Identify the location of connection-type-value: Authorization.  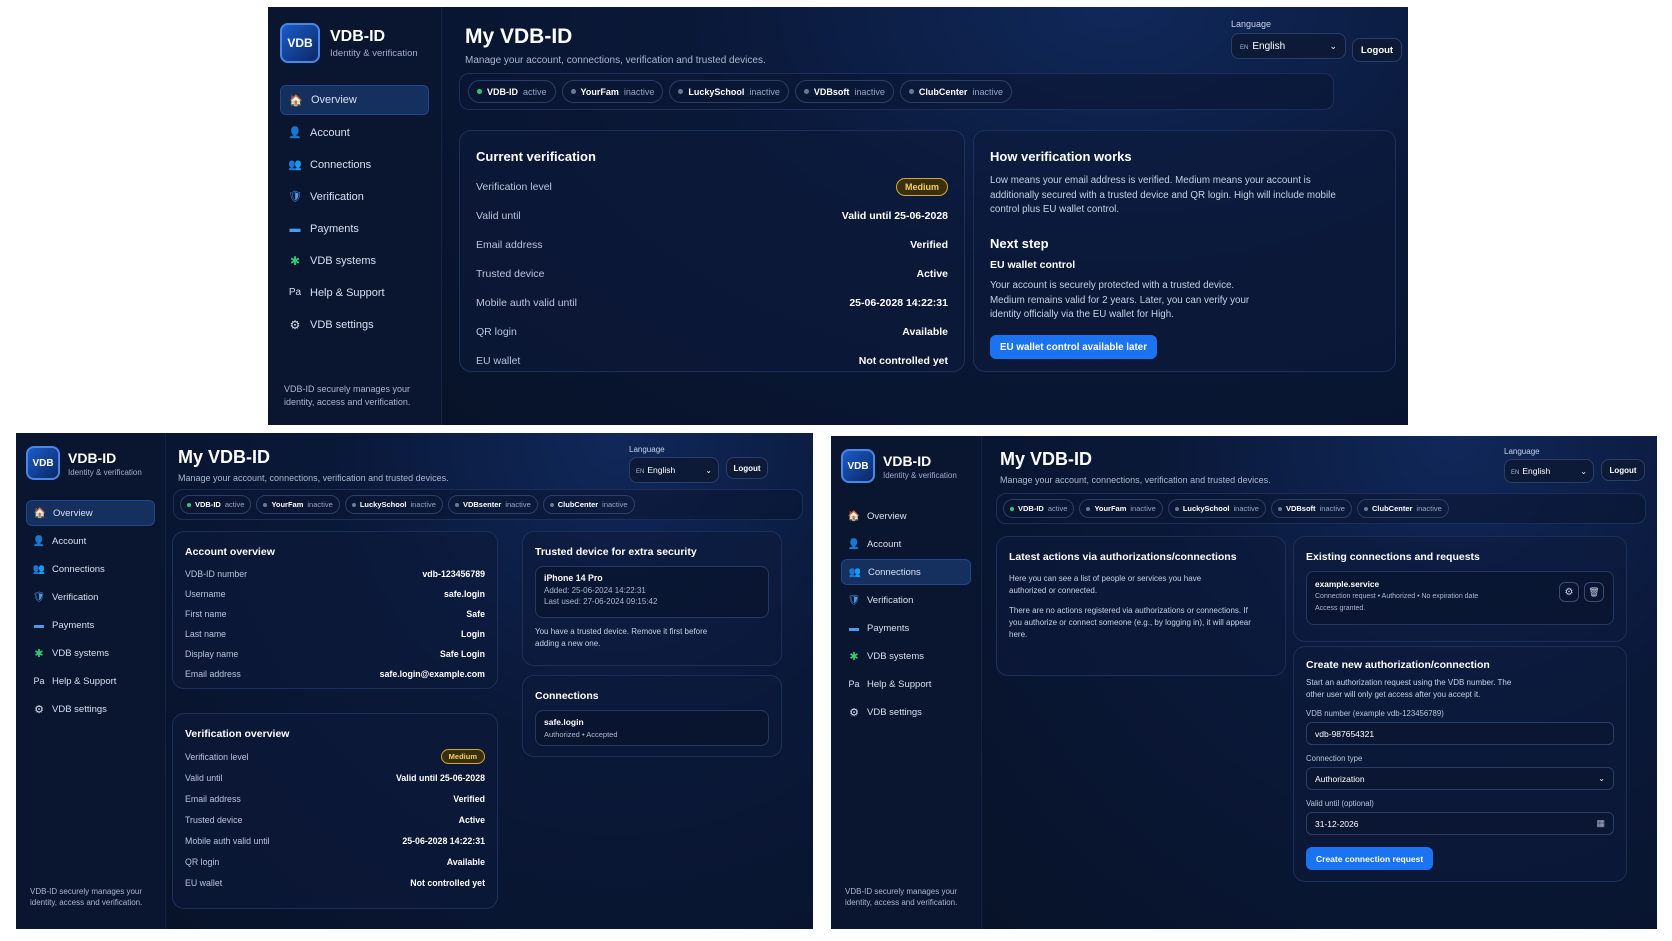
(1340, 778).